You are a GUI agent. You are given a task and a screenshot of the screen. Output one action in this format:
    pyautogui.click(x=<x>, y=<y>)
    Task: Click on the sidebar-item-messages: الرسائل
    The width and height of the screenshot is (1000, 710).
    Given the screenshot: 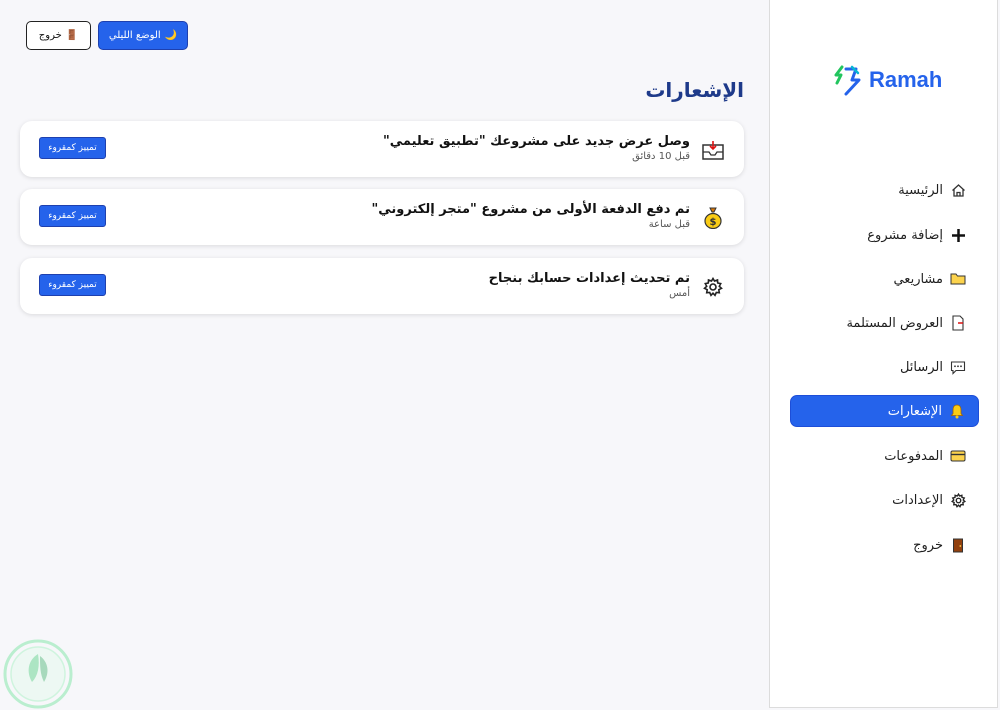 What is the action you would take?
    pyautogui.click(x=933, y=367)
    